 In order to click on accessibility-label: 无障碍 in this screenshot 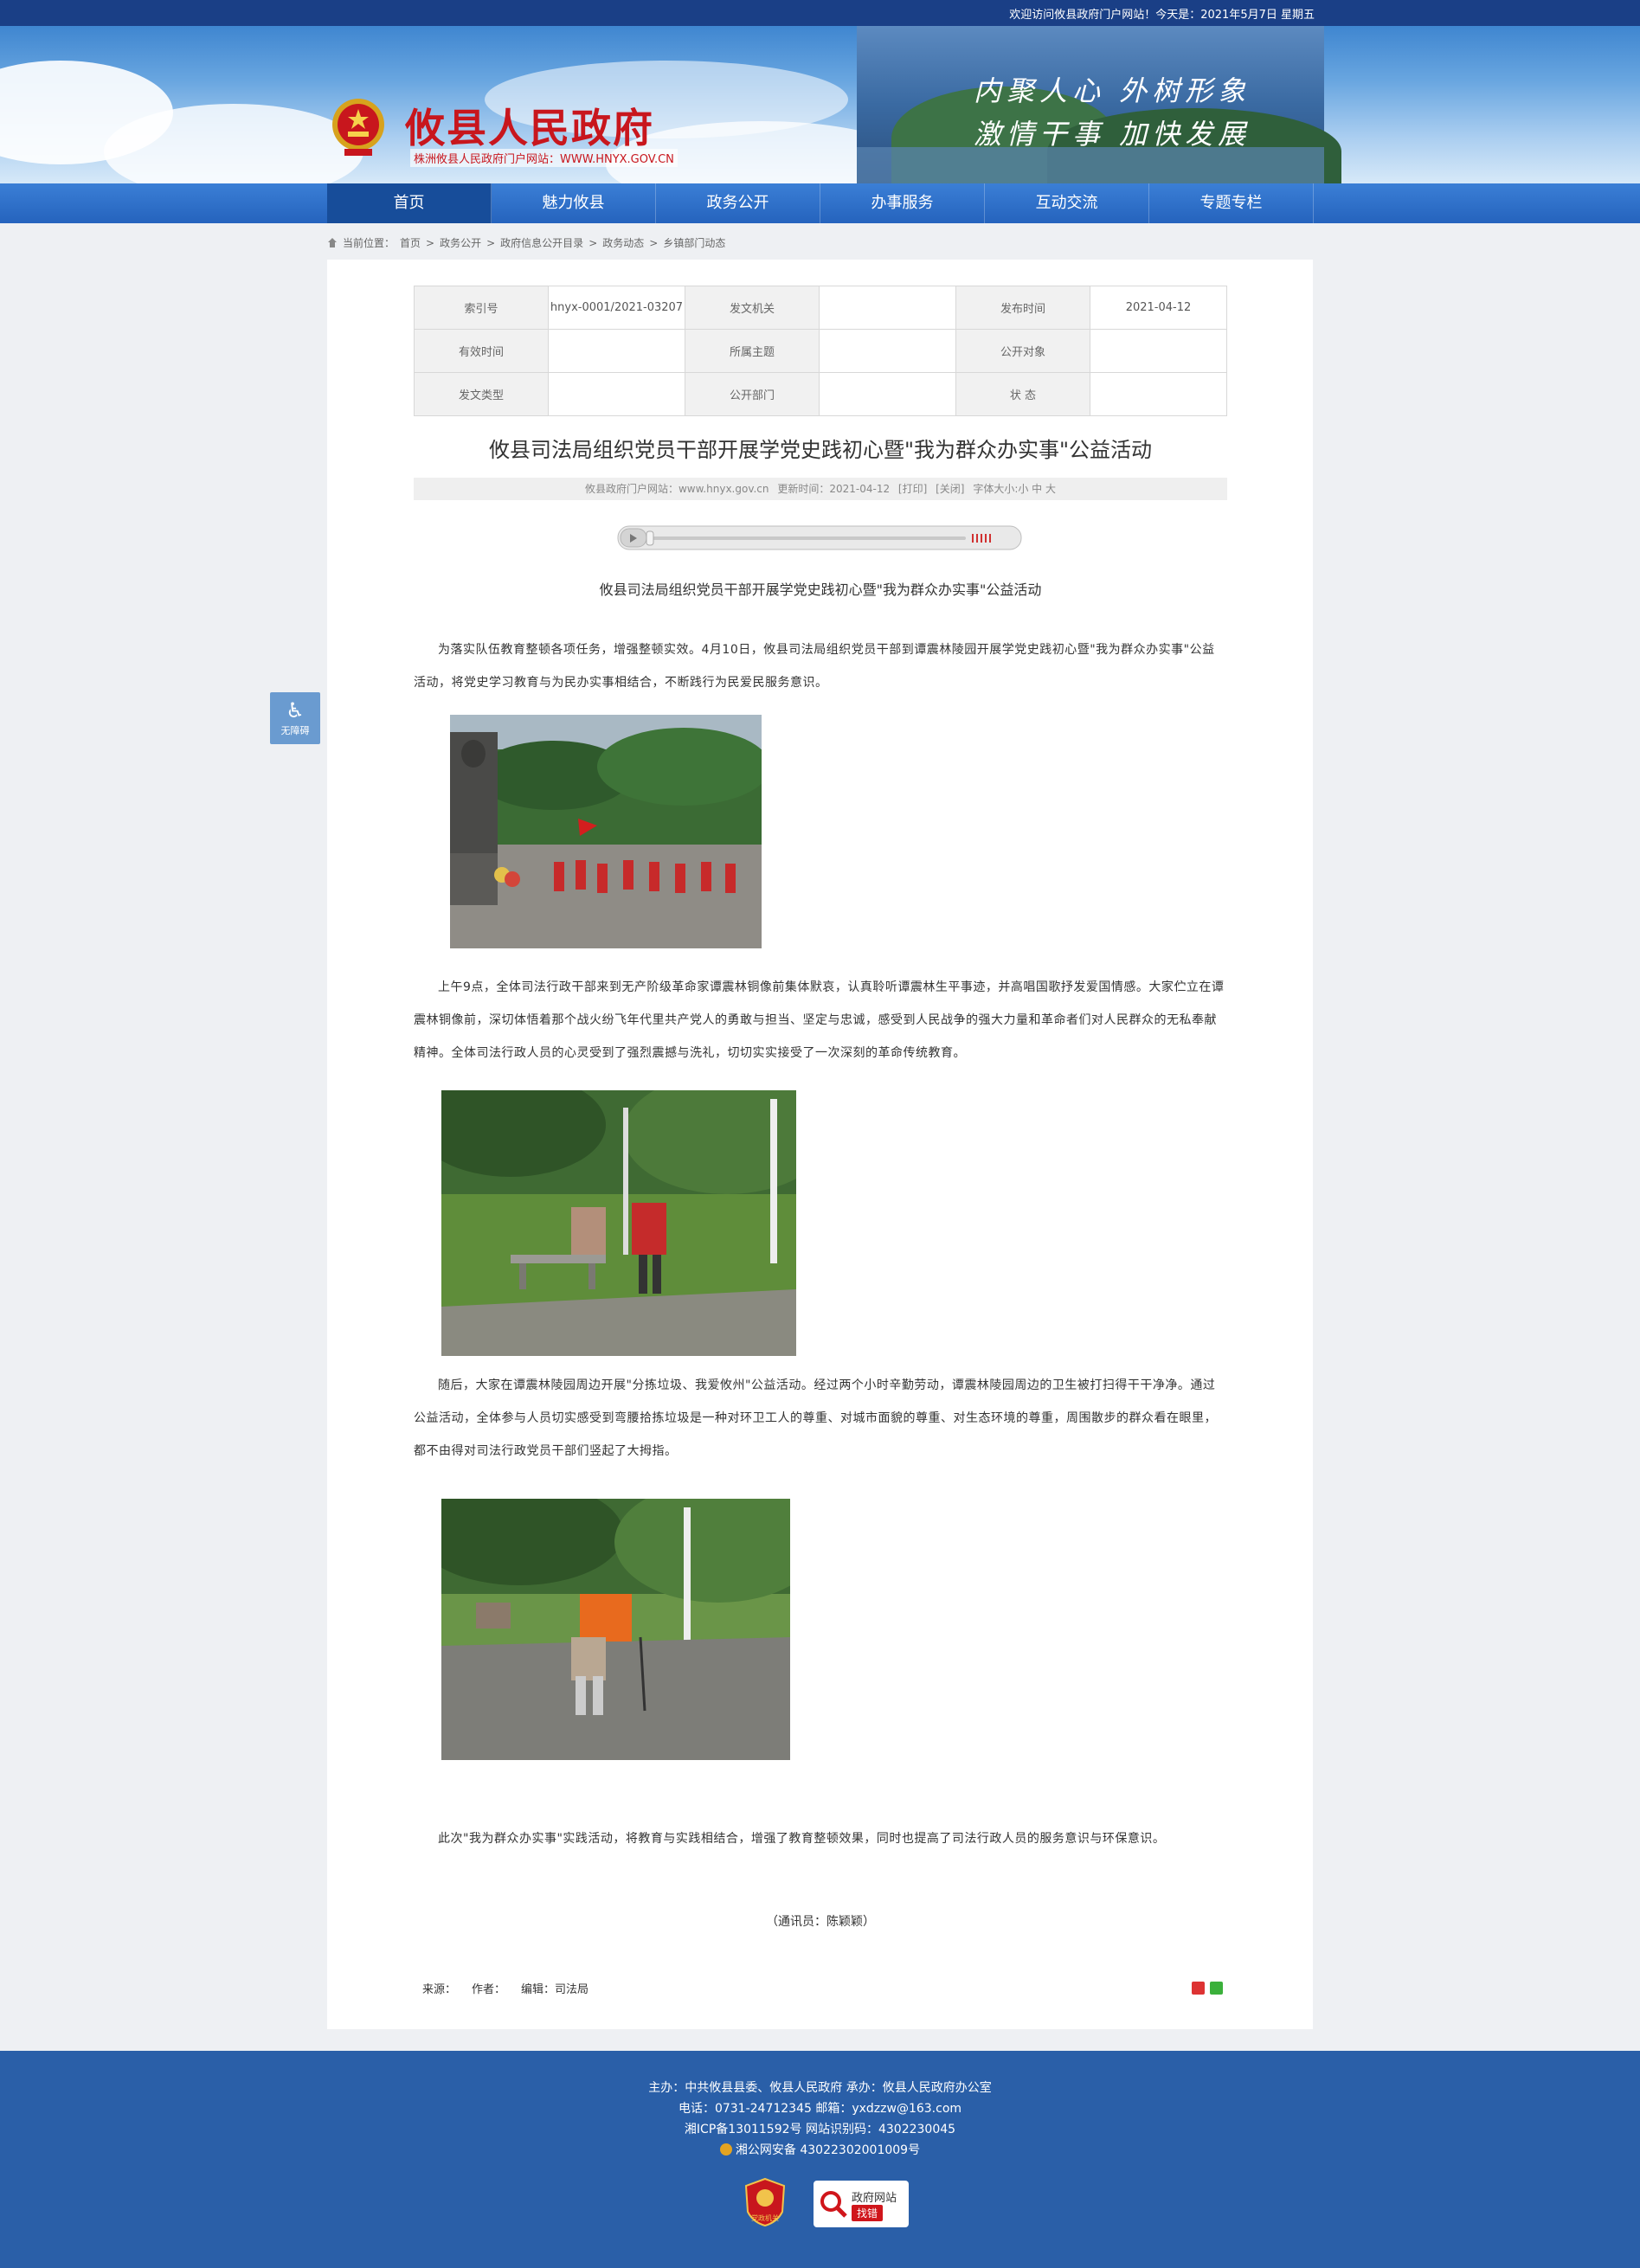, I will do `click(295, 731)`.